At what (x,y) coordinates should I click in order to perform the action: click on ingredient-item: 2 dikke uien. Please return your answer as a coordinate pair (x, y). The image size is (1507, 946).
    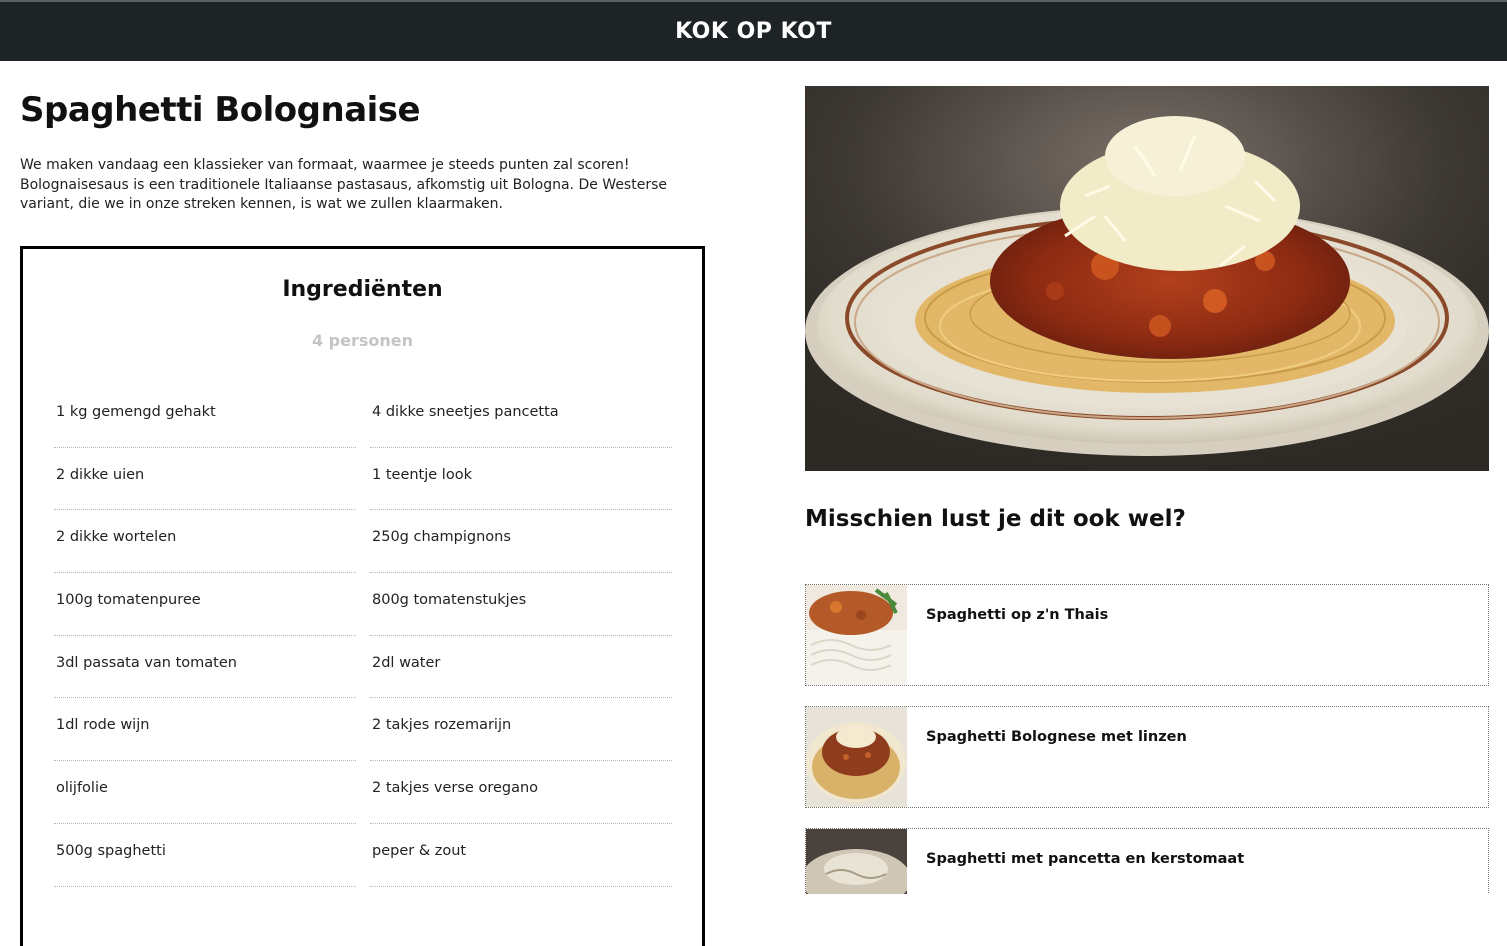
    Looking at the image, I should click on (205, 479).